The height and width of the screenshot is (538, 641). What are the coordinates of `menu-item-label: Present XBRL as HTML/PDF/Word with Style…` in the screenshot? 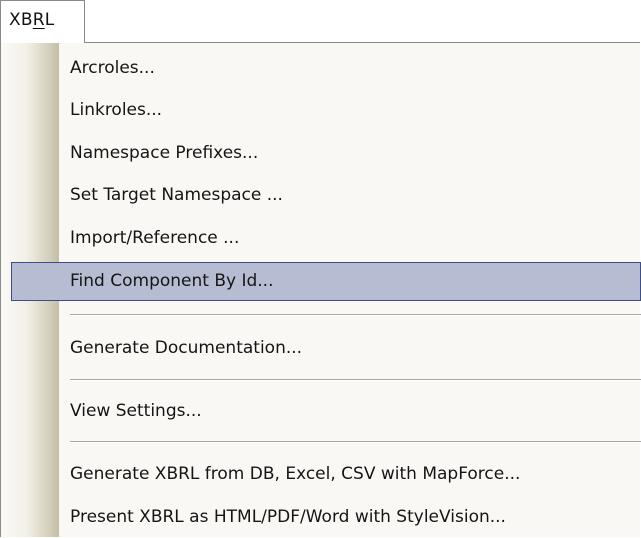 It's located at (288, 517).